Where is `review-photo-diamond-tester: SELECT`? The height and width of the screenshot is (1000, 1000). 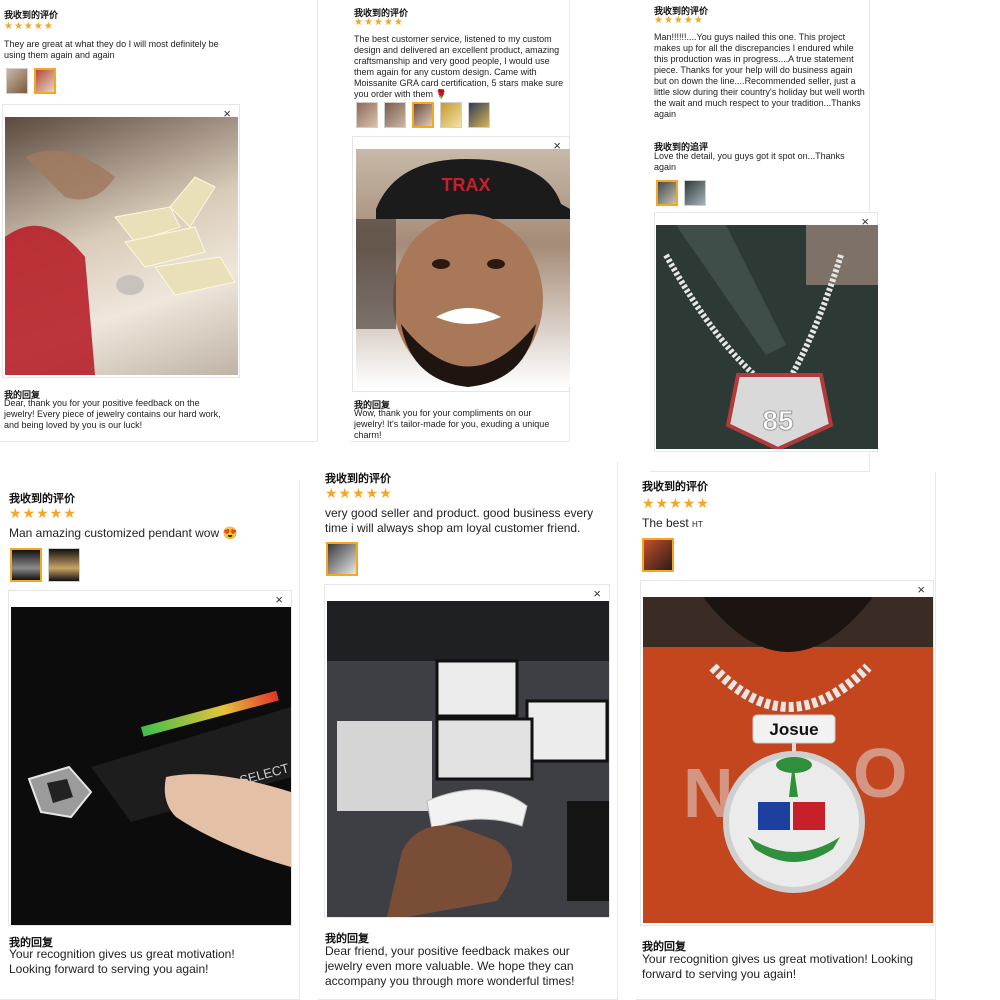
review-photo-diamond-tester: SELECT is located at coordinates (151, 766).